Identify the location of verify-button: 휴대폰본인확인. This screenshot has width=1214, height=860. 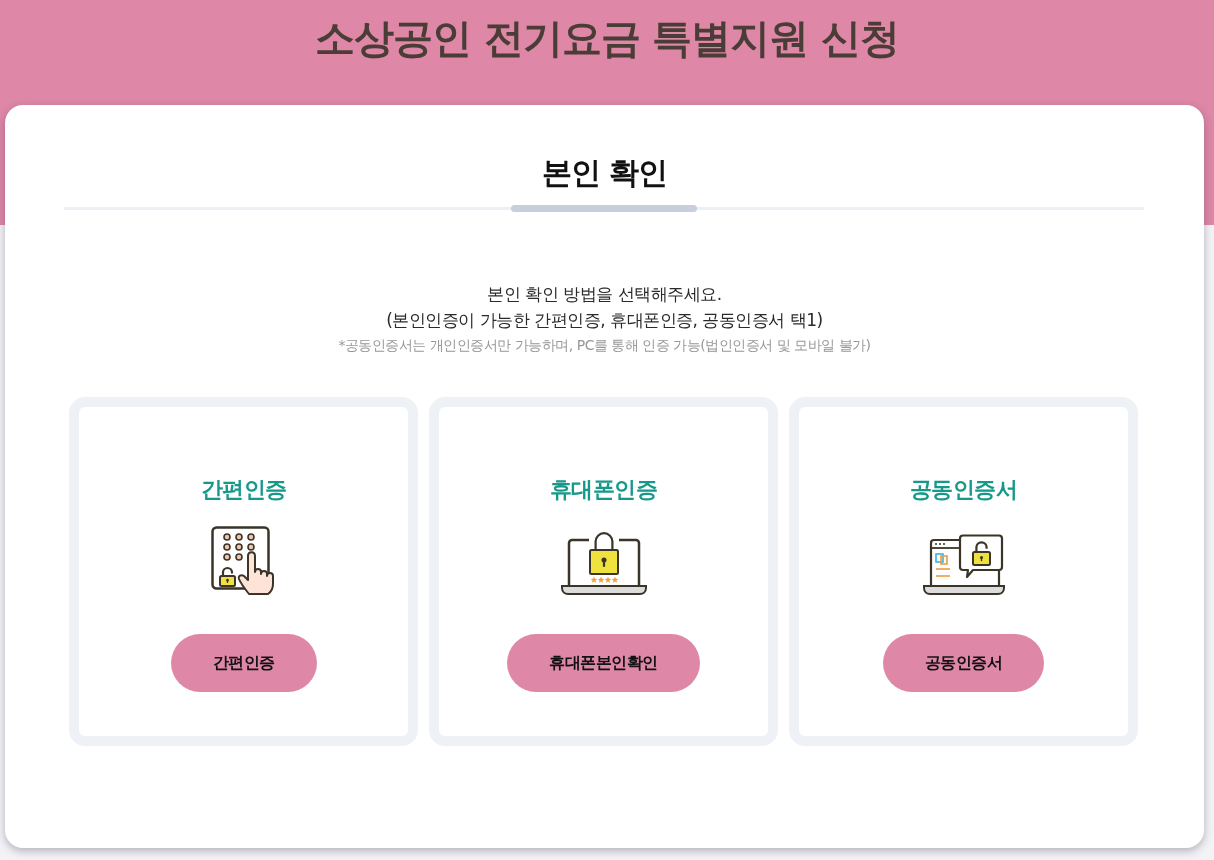
(603, 663).